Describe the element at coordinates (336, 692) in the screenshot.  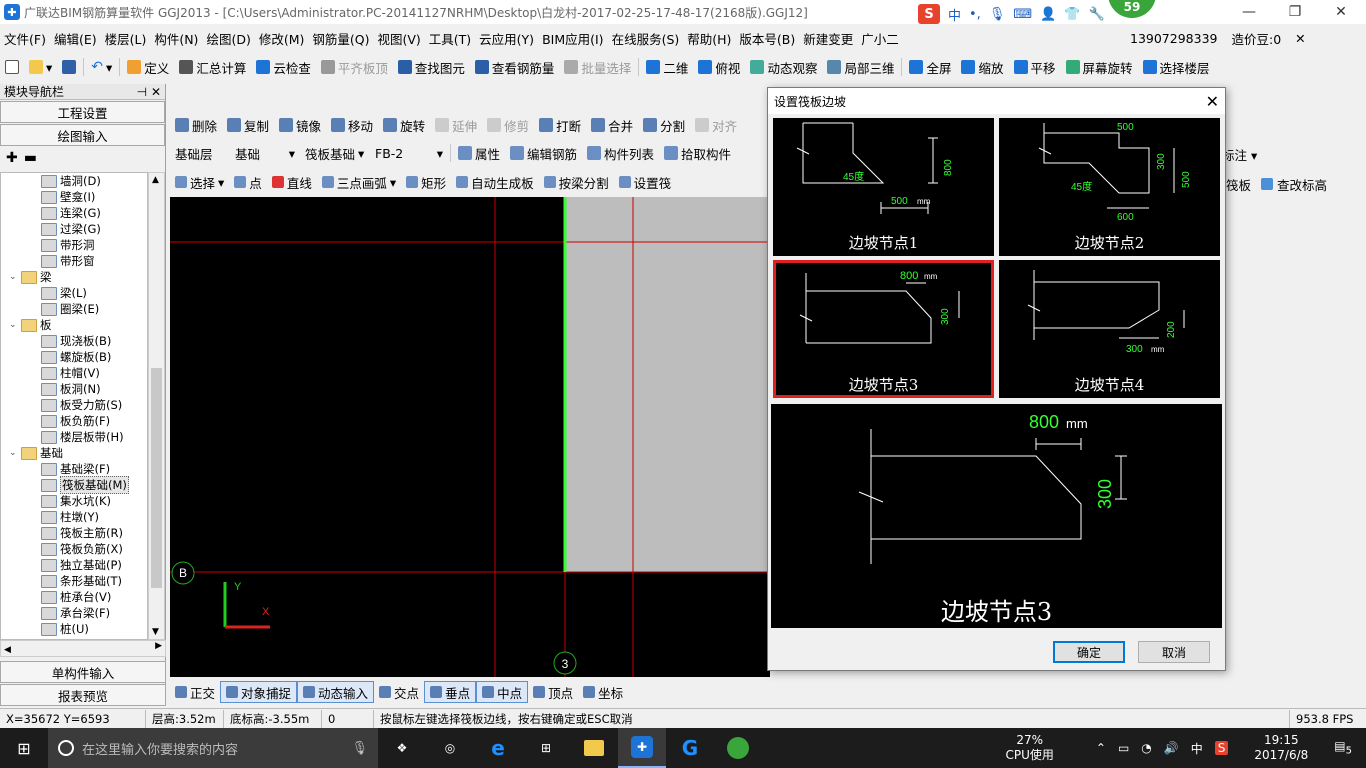
I see `snap-toggle: 动态输入` at that location.